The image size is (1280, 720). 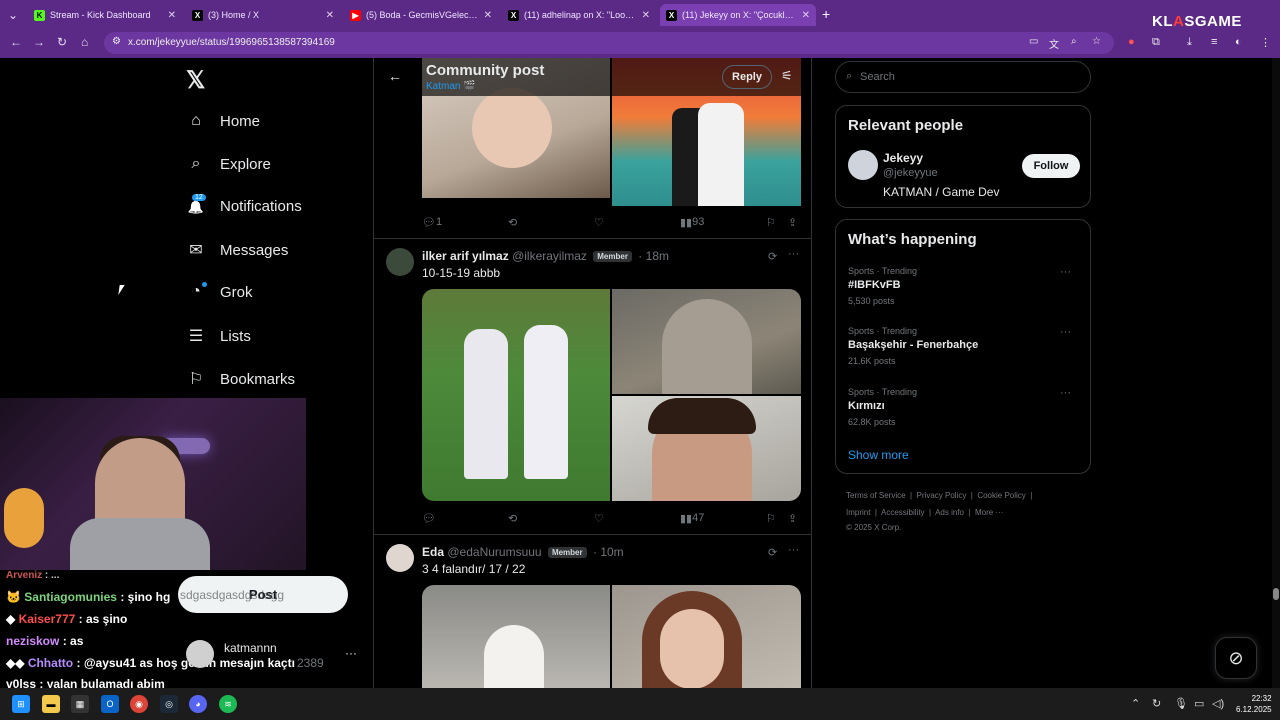 I want to click on nav-messages: ✉ Messages, so click(x=237, y=250).